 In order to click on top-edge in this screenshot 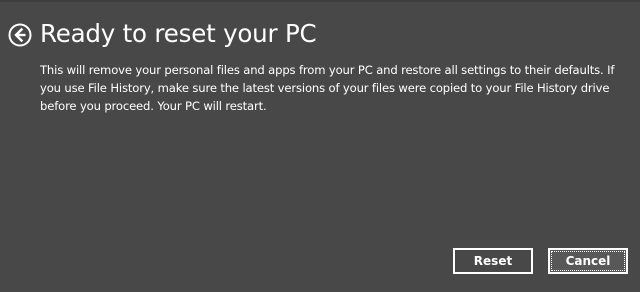, I will do `click(320, 1)`.